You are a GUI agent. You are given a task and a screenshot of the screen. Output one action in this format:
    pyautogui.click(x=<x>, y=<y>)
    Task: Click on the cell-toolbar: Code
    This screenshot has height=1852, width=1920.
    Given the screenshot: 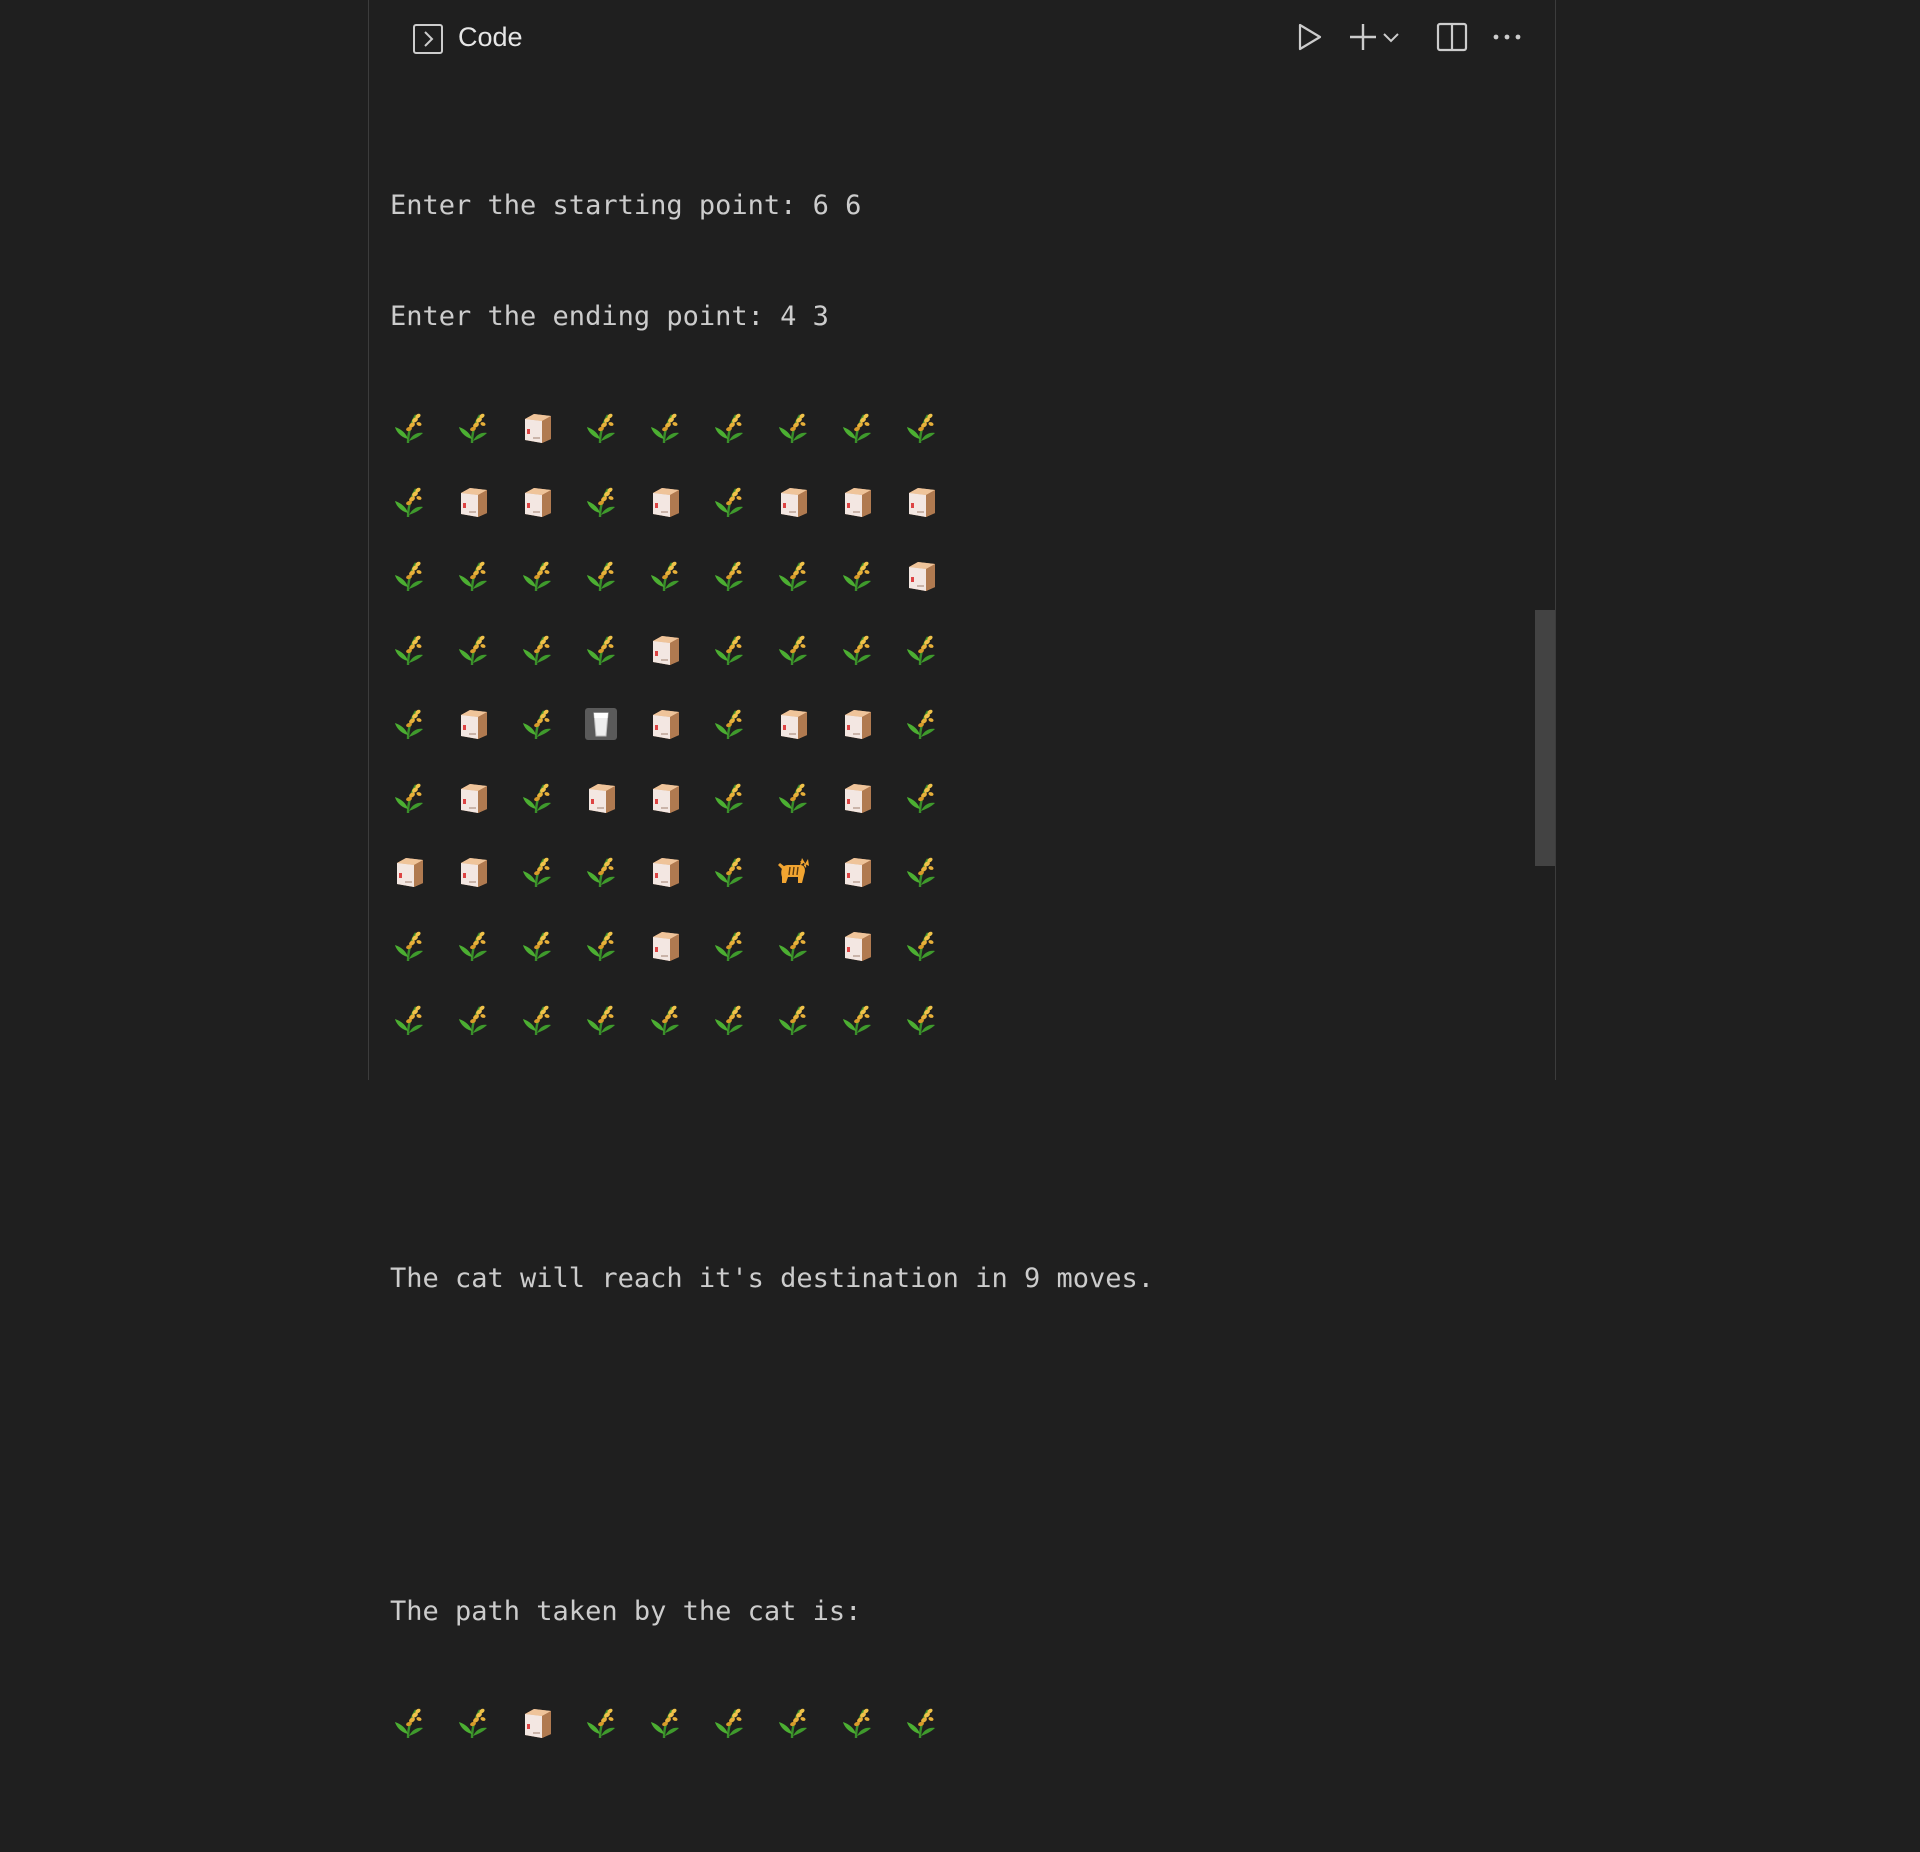 What is the action you would take?
    pyautogui.click(x=962, y=38)
    